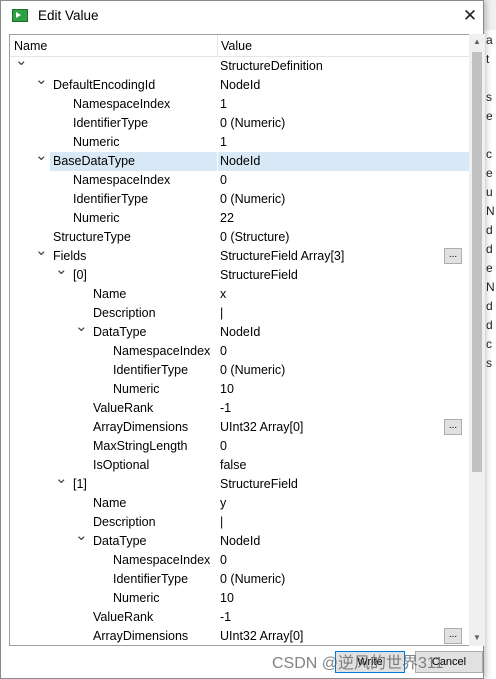  Describe the element at coordinates (344, 237) in the screenshot. I see `value-cell: 0 (Structure)` at that location.